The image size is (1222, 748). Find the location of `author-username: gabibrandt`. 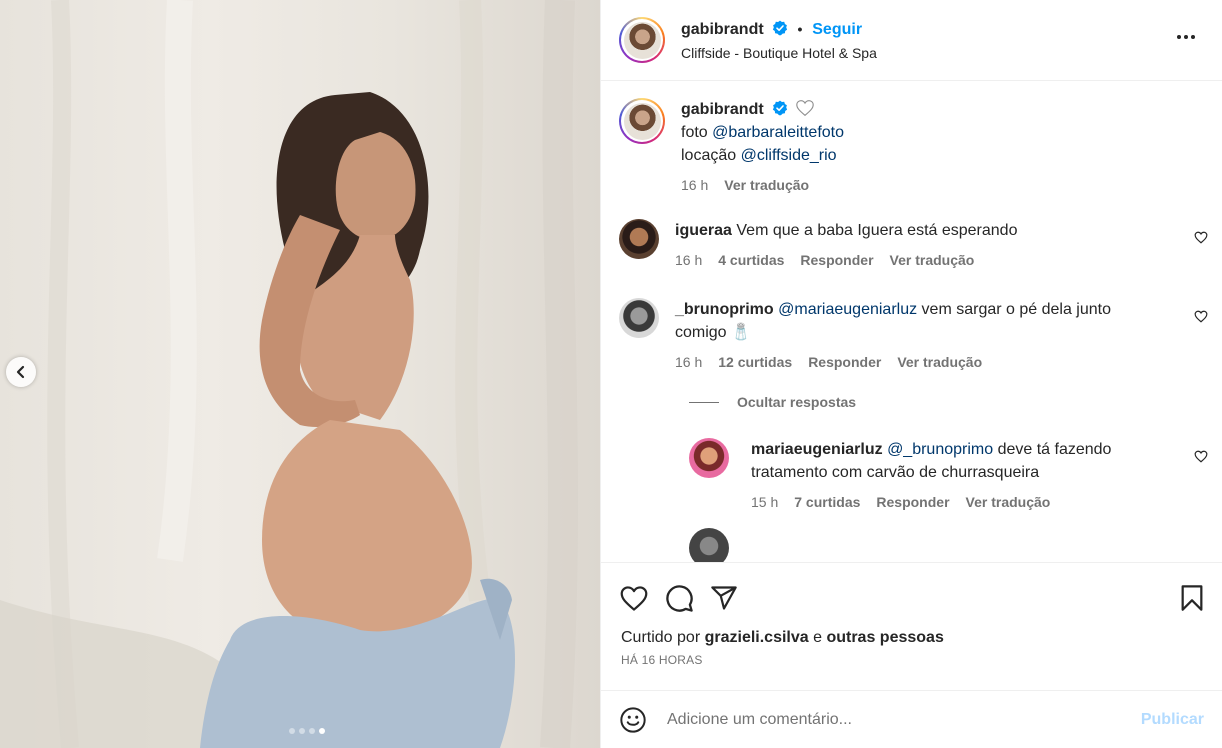

author-username: gabibrandt is located at coordinates (722, 29).